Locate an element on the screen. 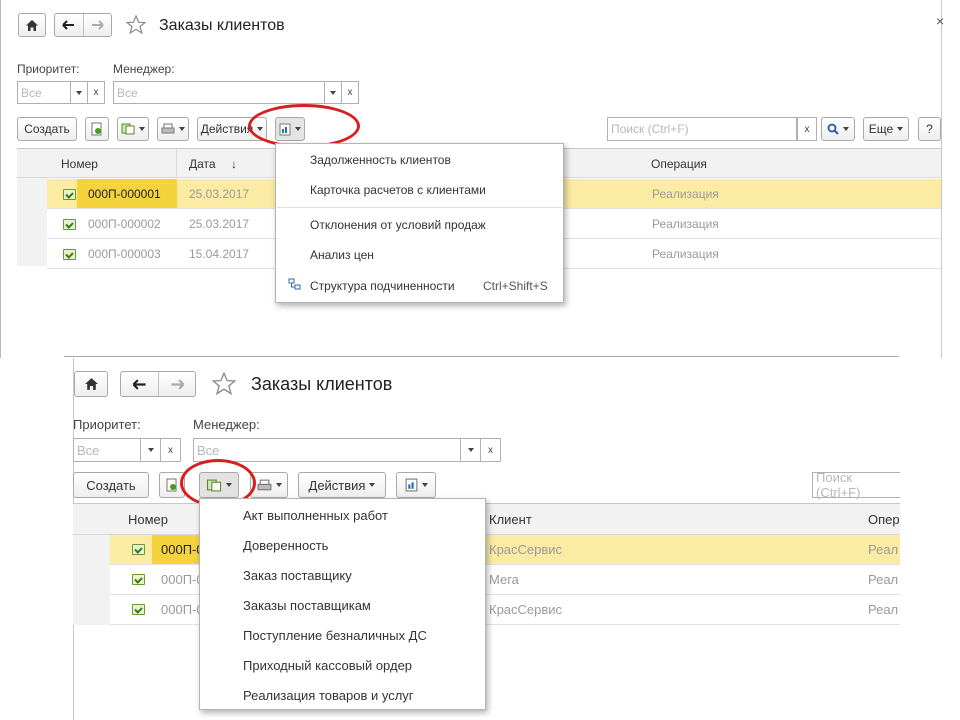  sort-down-icon: ↓ is located at coordinates (234, 164).